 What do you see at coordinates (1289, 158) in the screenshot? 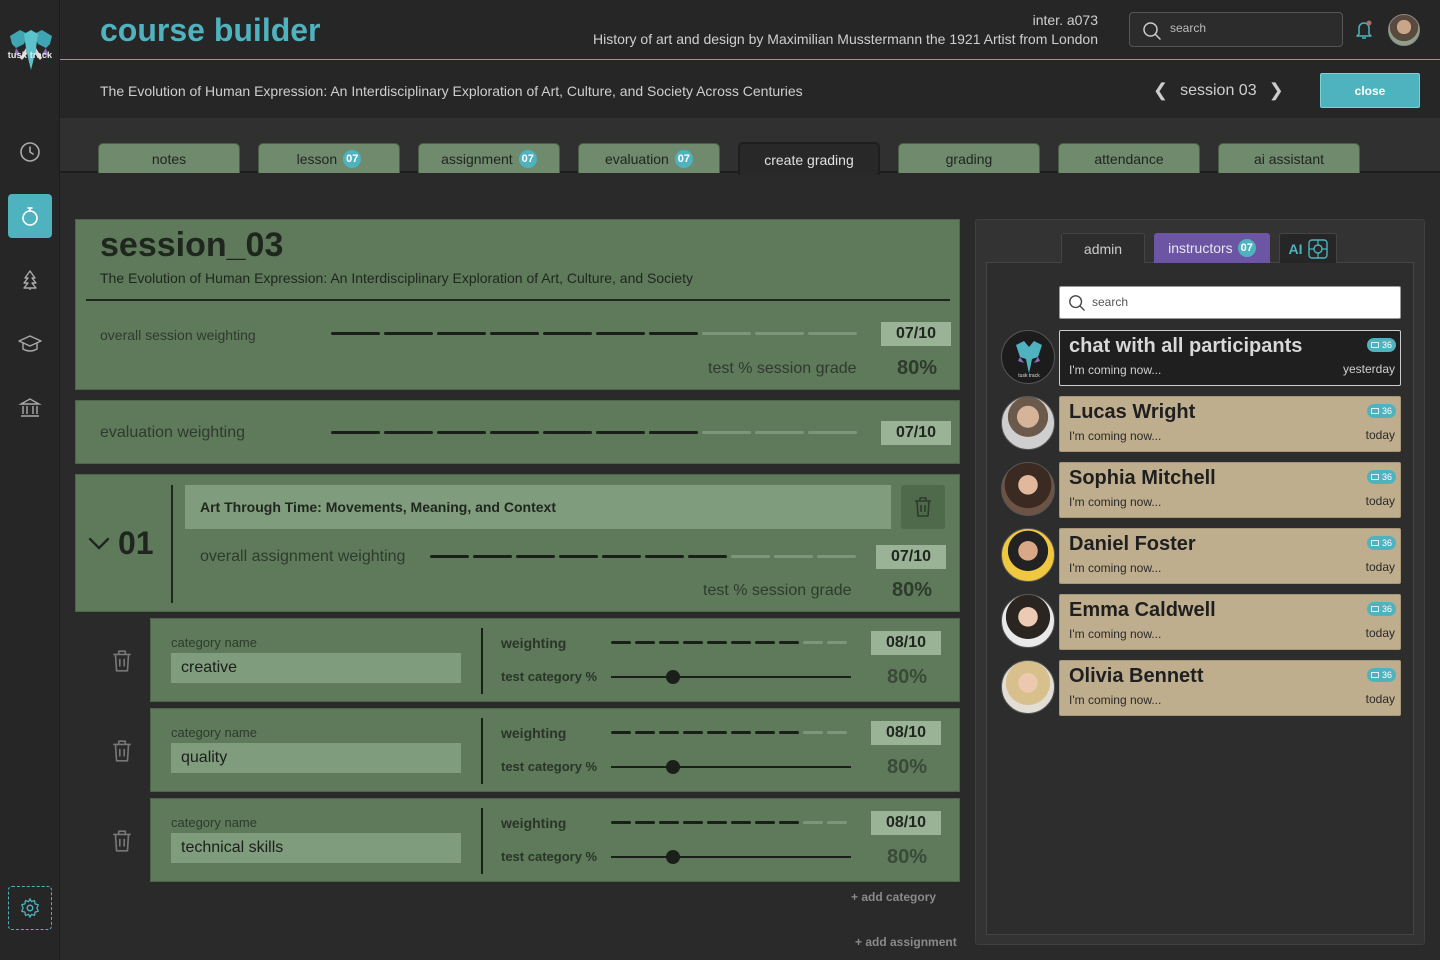
I see `tab-ai-assistant: ai assistant` at bounding box center [1289, 158].